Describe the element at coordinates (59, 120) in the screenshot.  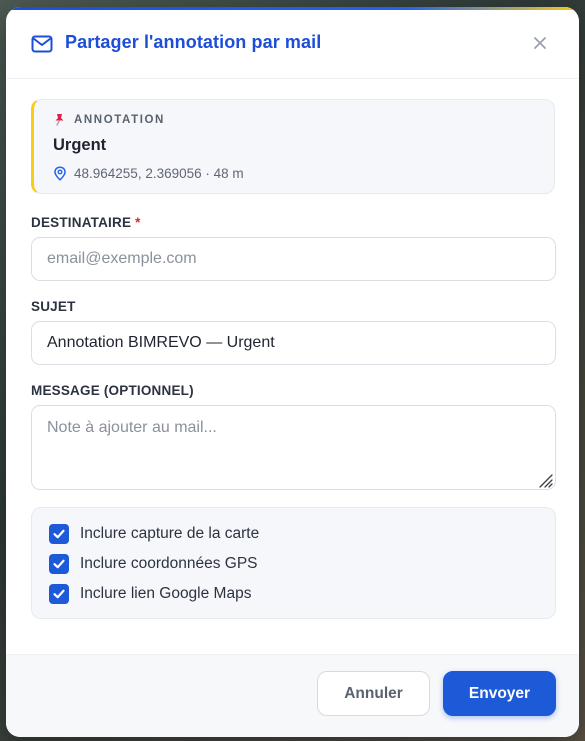
I see `pushpin-icon` at that location.